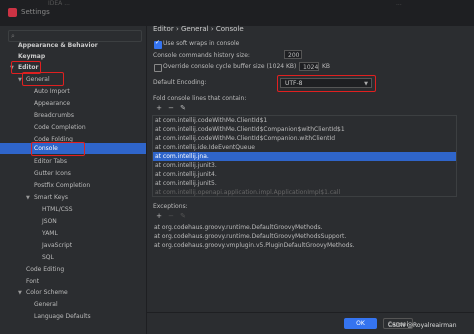 The image size is (474, 334). What do you see at coordinates (43, 79) in the screenshot?
I see `highlight-general` at bounding box center [43, 79].